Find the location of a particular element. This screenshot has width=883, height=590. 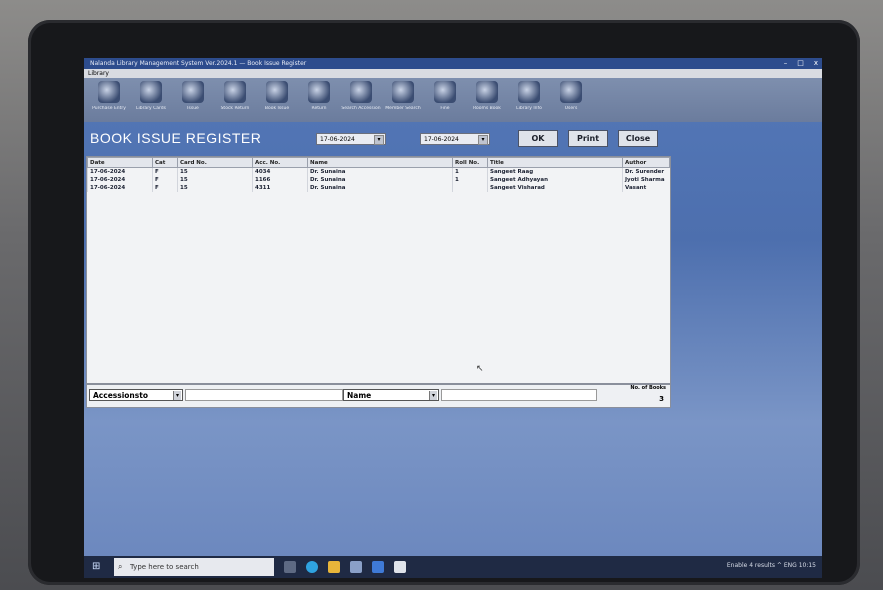

accession-filter-select: Accessionsto ▾ is located at coordinates (136, 395).